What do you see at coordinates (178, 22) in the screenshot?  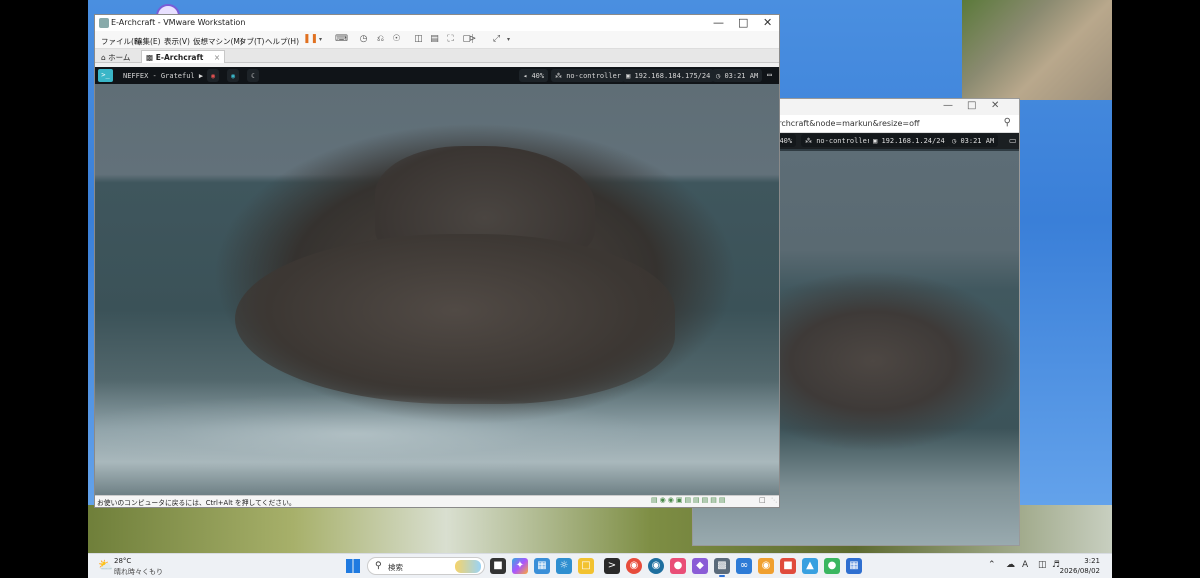 I see `window-title: E-Archcraft - VMware Workstation` at bounding box center [178, 22].